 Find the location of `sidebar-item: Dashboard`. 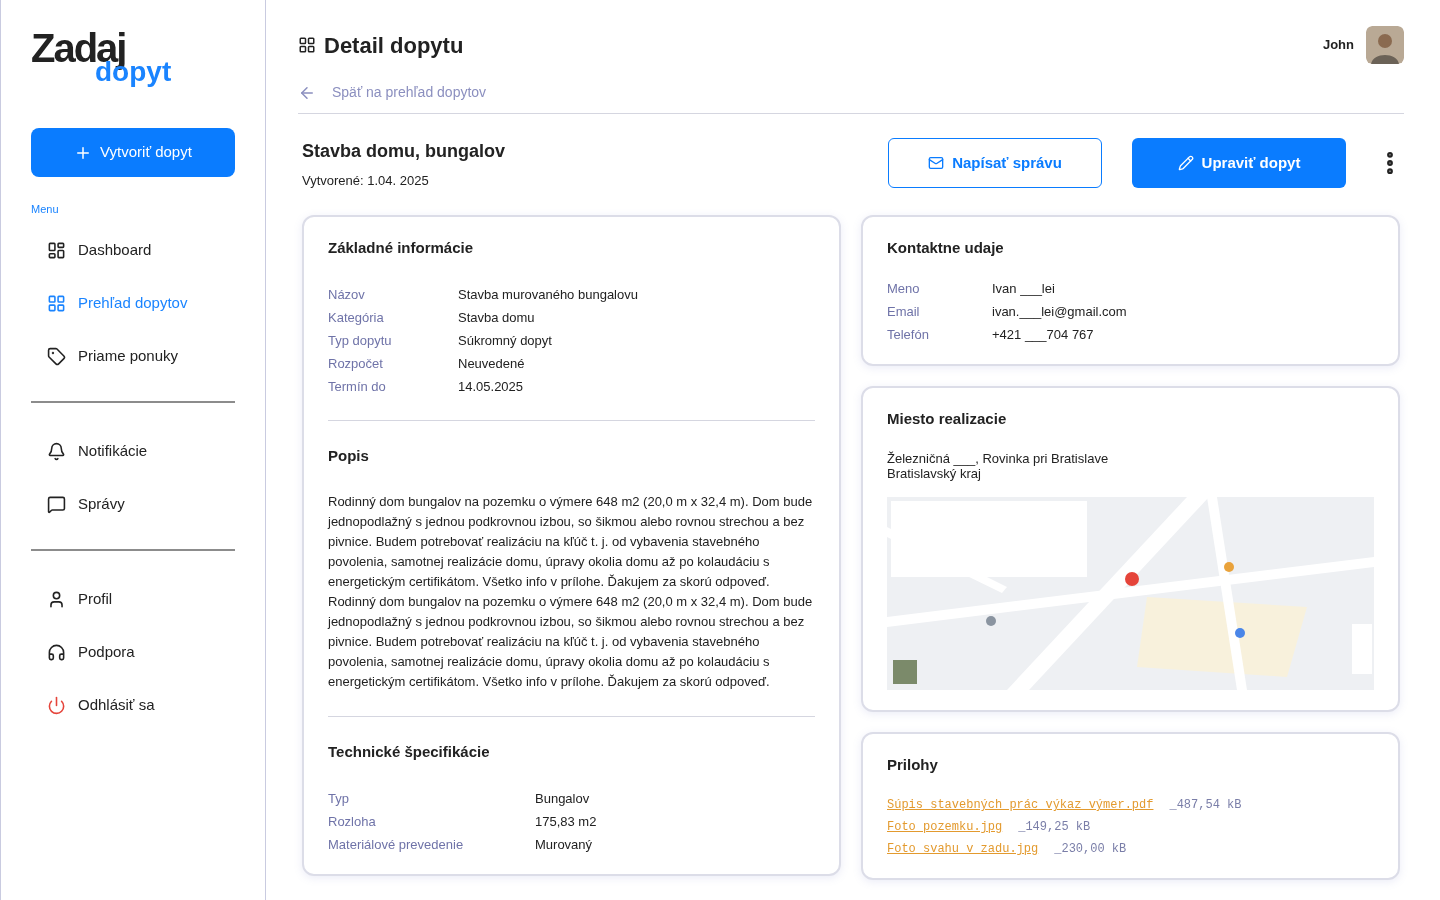

sidebar-item: Dashboard is located at coordinates (133, 250).